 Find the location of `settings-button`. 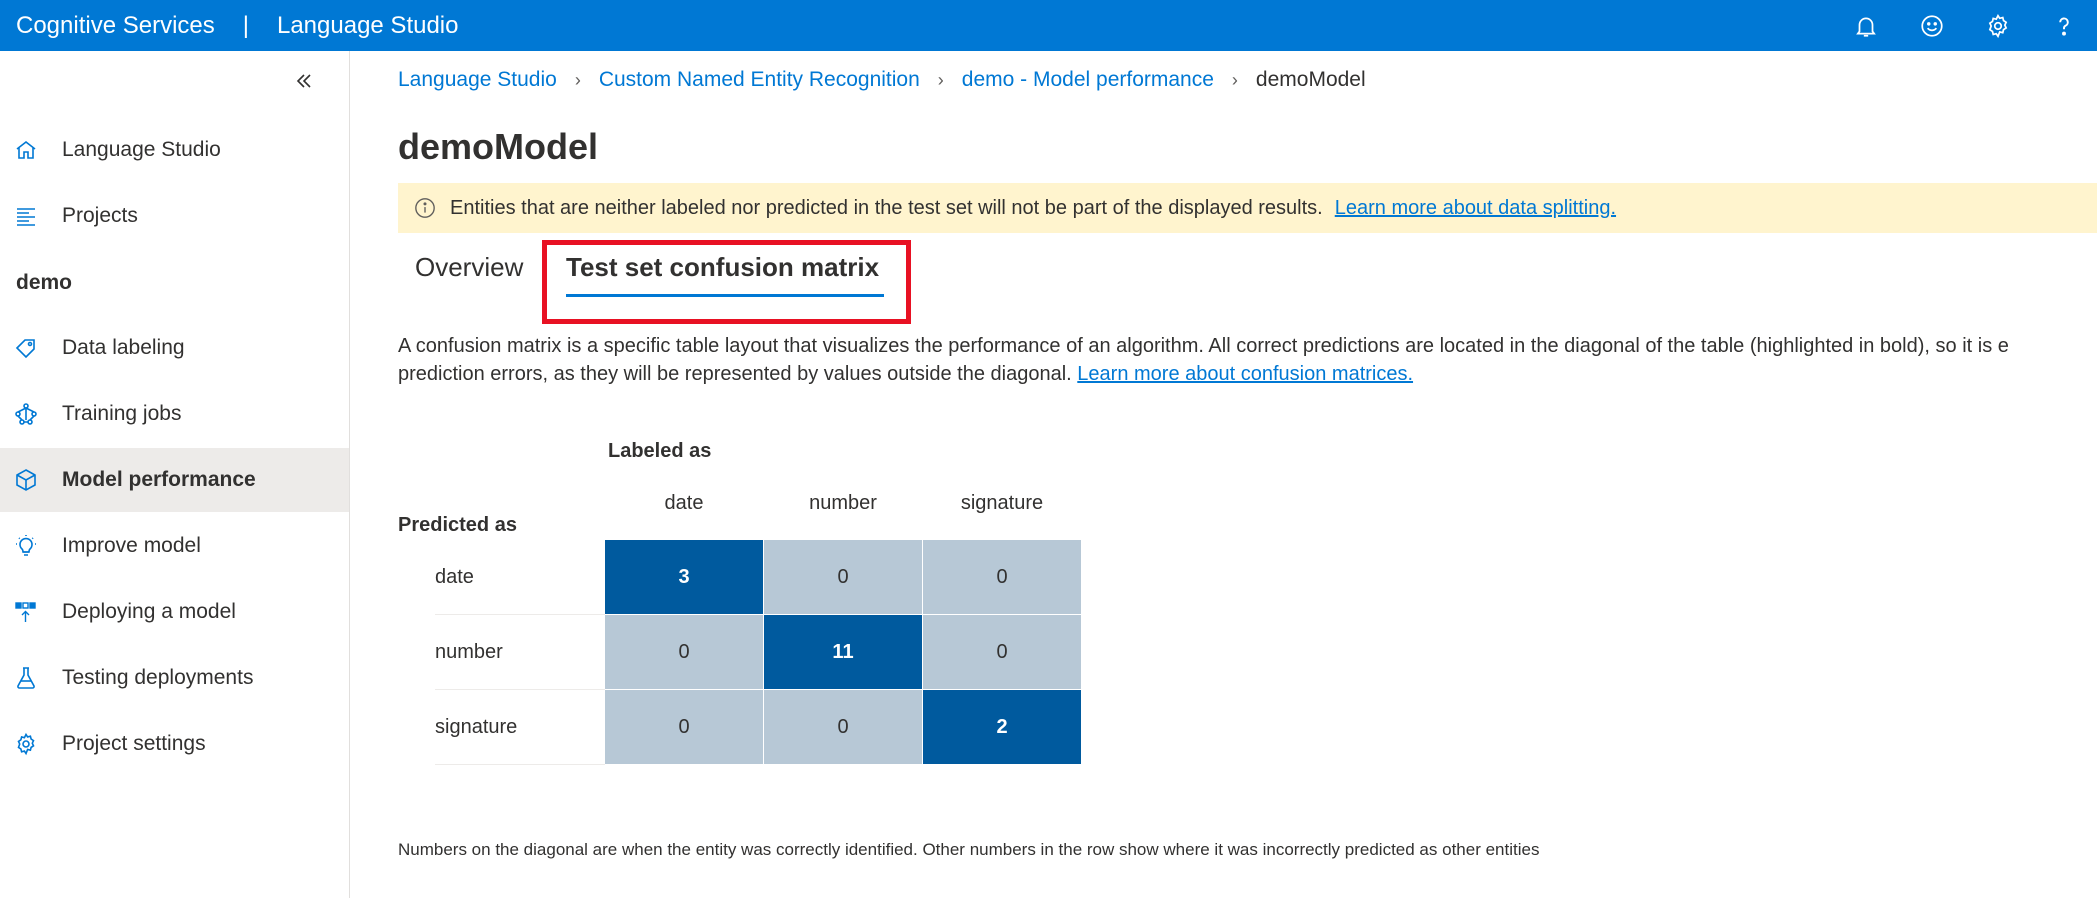

settings-button is located at coordinates (1998, 25).